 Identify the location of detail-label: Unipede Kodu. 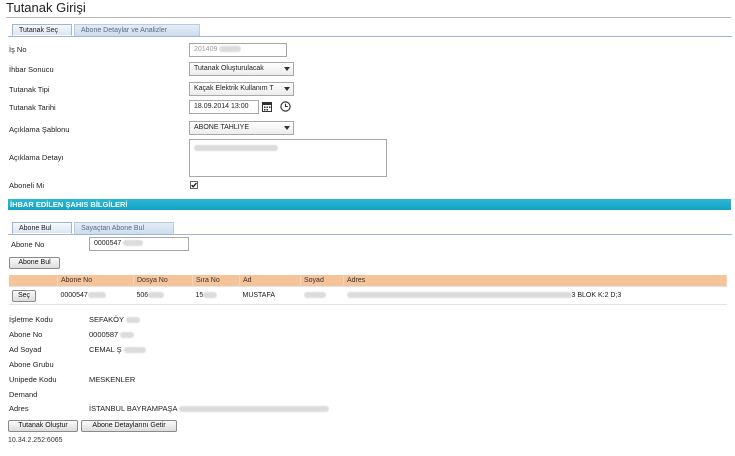
(33, 379).